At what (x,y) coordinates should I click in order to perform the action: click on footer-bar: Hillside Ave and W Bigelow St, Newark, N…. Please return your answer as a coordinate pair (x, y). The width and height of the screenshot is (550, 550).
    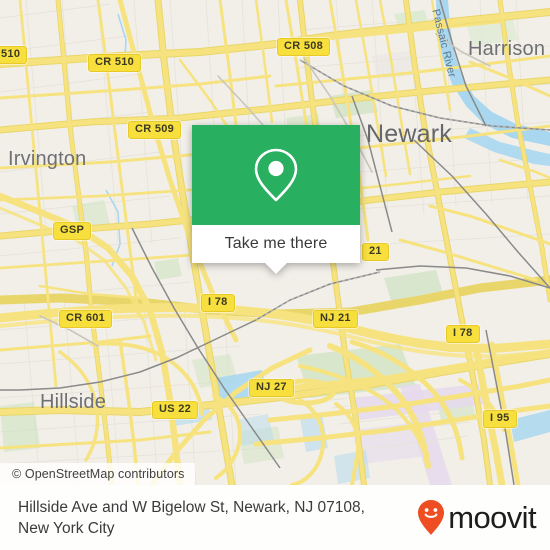
    Looking at the image, I should click on (275, 517).